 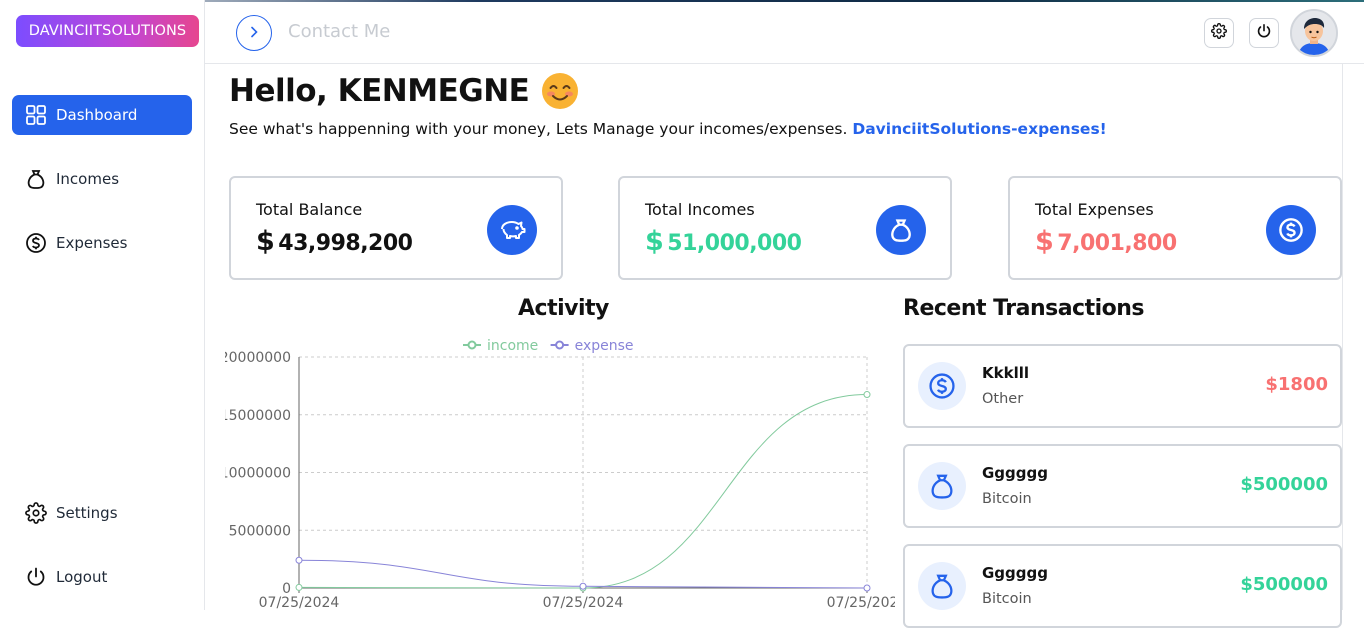 I want to click on transaction-category: Other, so click(x=1003, y=399).